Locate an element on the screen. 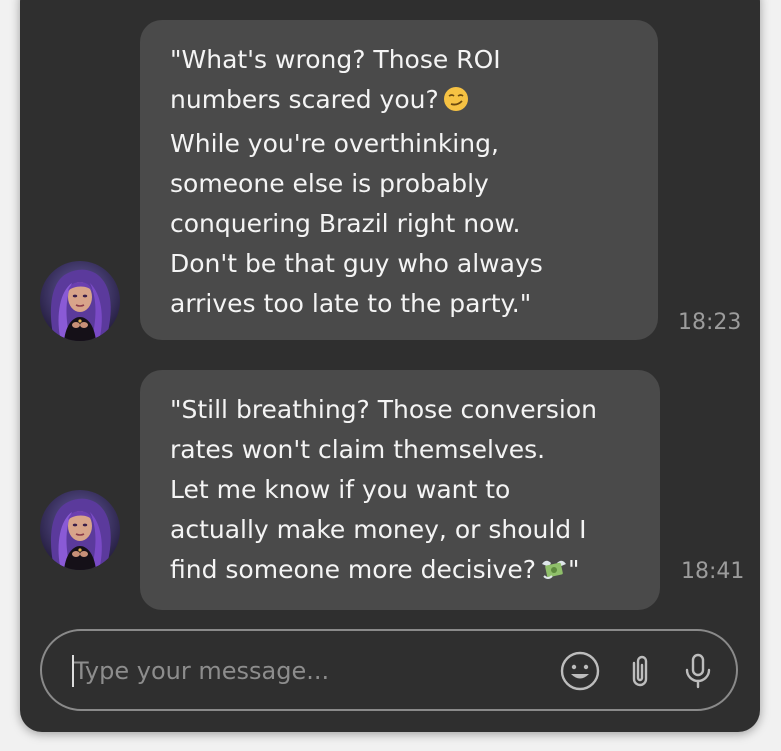  message-input is located at coordinates (304, 671).